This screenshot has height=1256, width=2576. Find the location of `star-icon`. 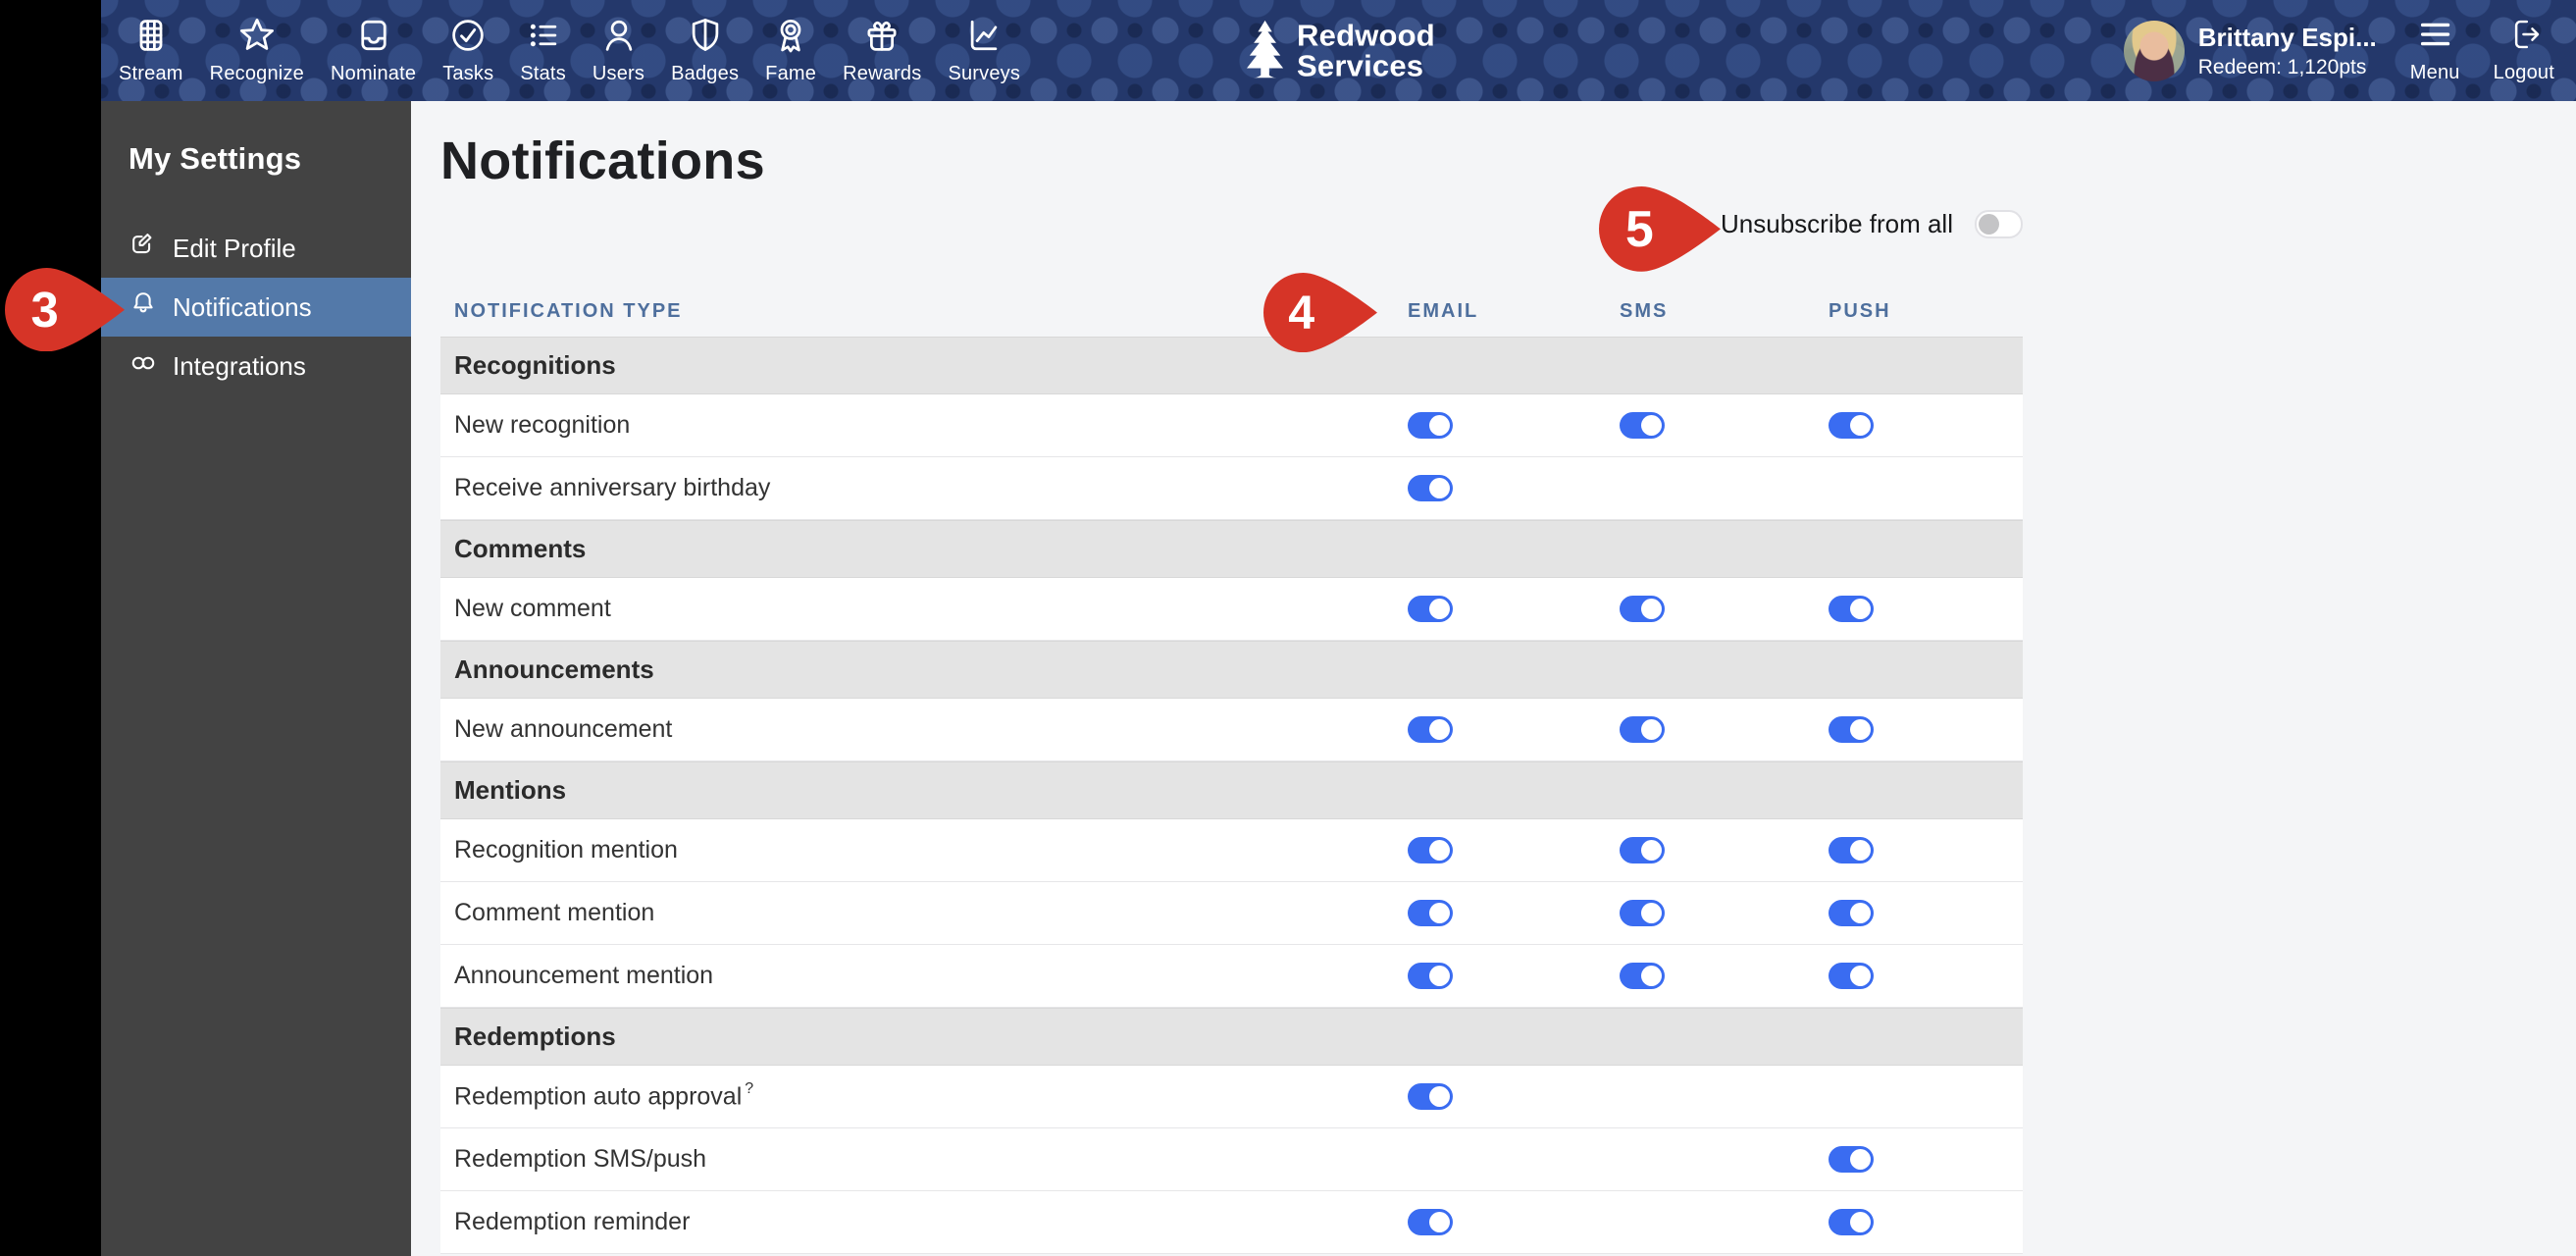

star-icon is located at coordinates (257, 38).